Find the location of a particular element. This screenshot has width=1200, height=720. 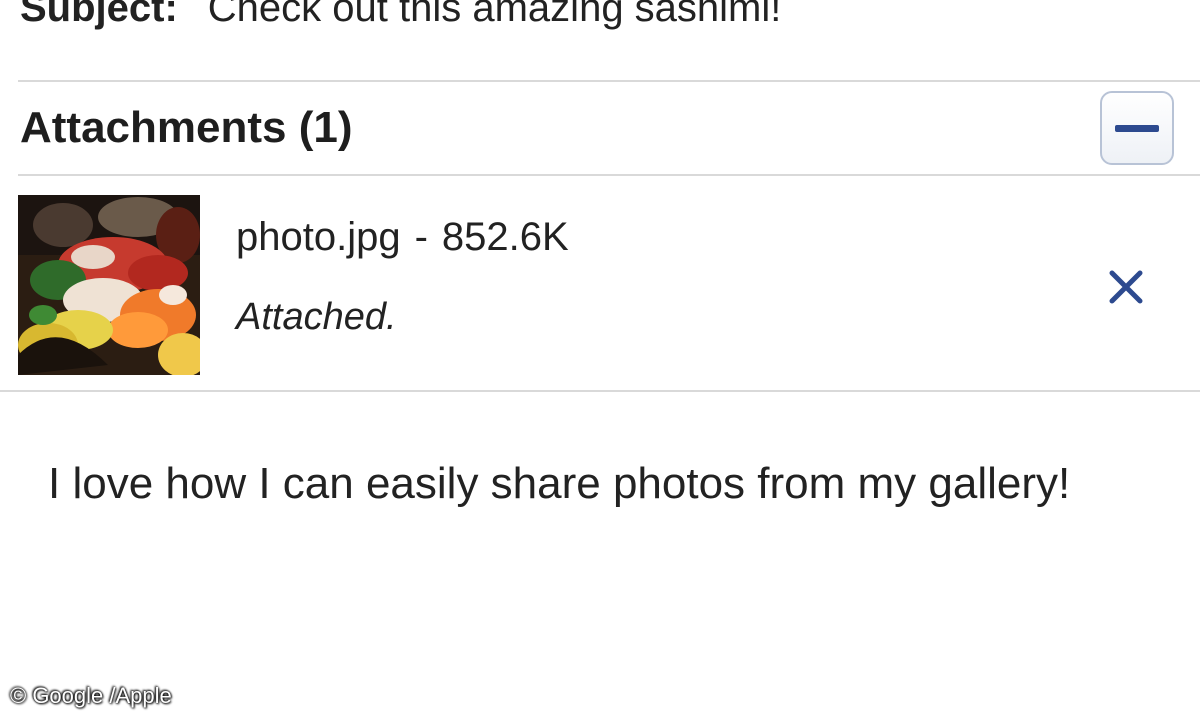

collapse-attachments-button is located at coordinates (1137, 128).